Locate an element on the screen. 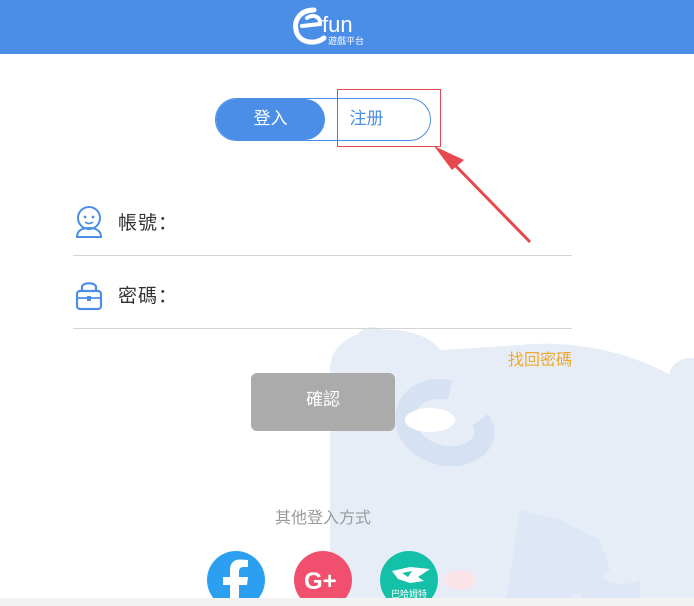 This screenshot has height=606, width=694. svg-text: G+ is located at coordinates (320, 581).